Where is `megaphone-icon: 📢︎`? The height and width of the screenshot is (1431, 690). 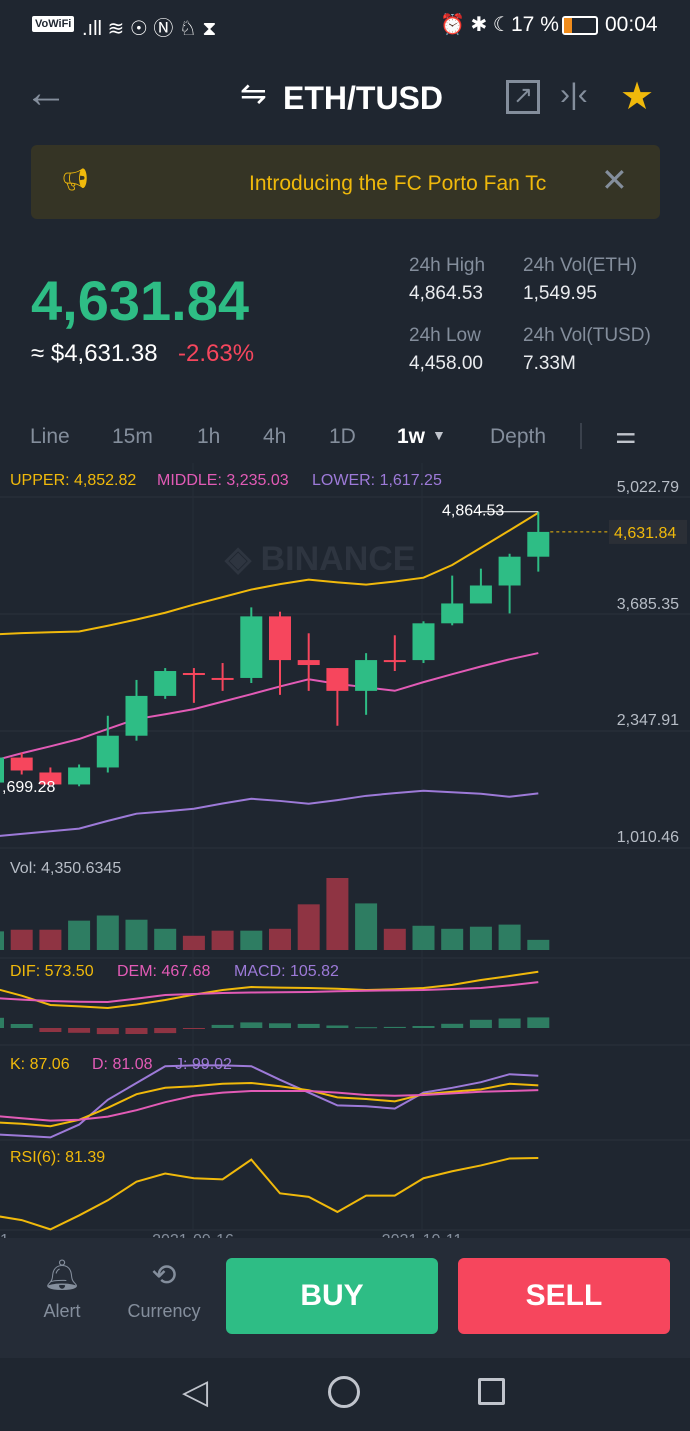
megaphone-icon: 📢︎ is located at coordinates (75, 179).